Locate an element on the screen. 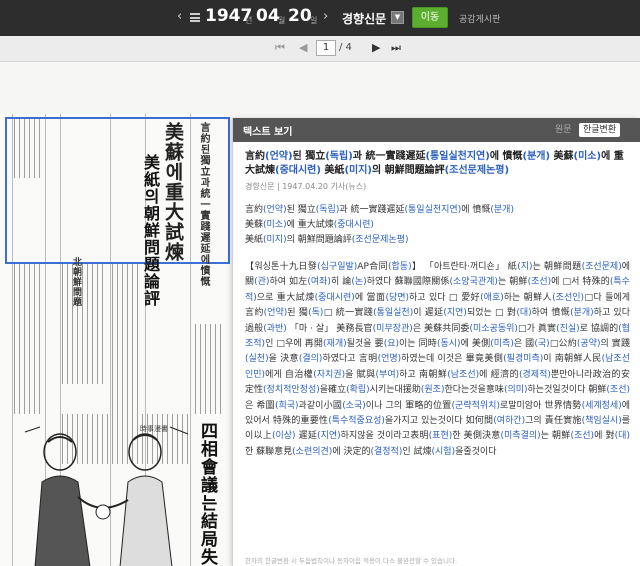 The image size is (640, 566). year-unit: 년 is located at coordinates (249, 20).